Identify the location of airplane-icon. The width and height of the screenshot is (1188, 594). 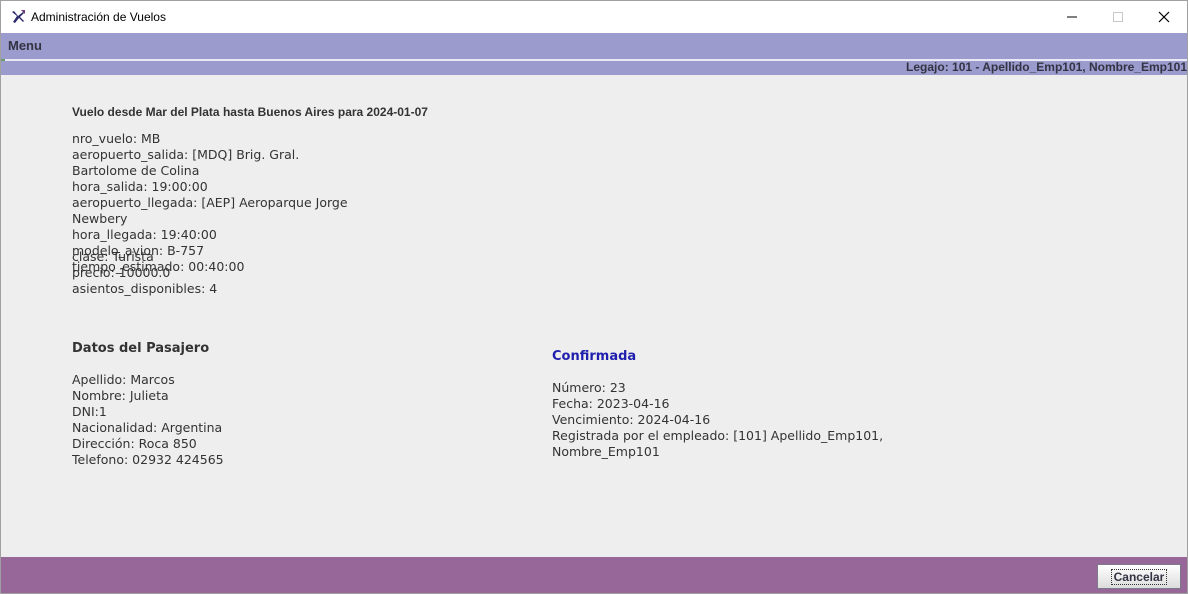
(18, 16).